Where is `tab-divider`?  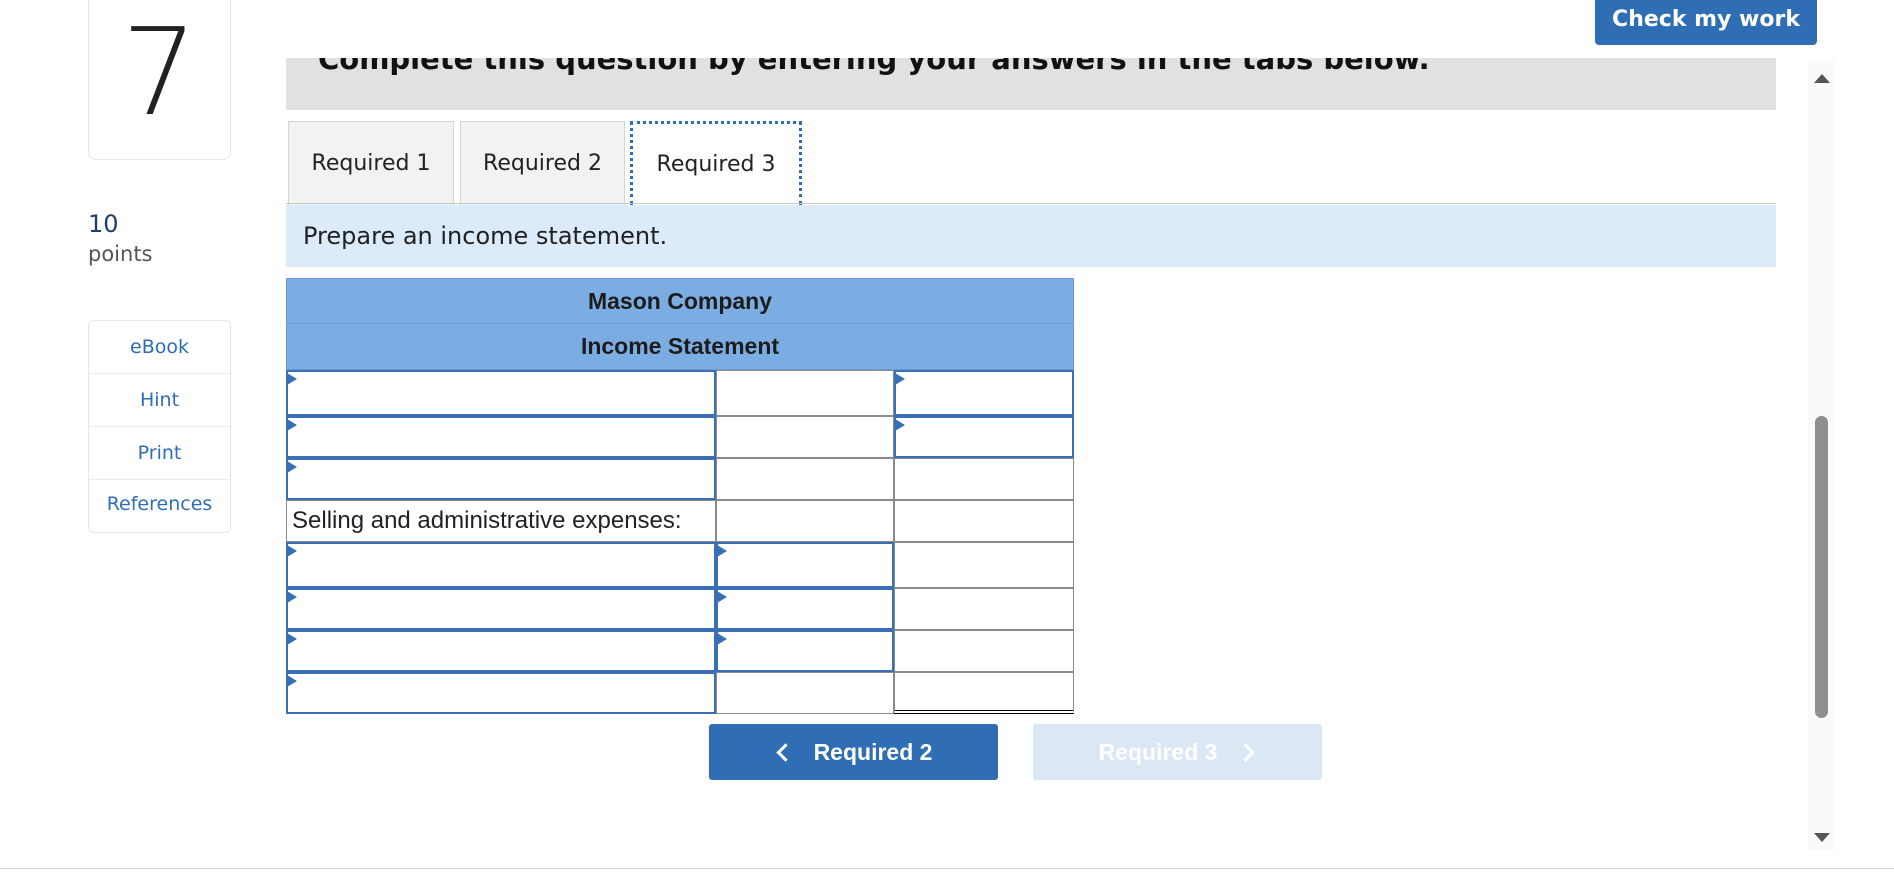
tab-divider is located at coordinates (1031, 203).